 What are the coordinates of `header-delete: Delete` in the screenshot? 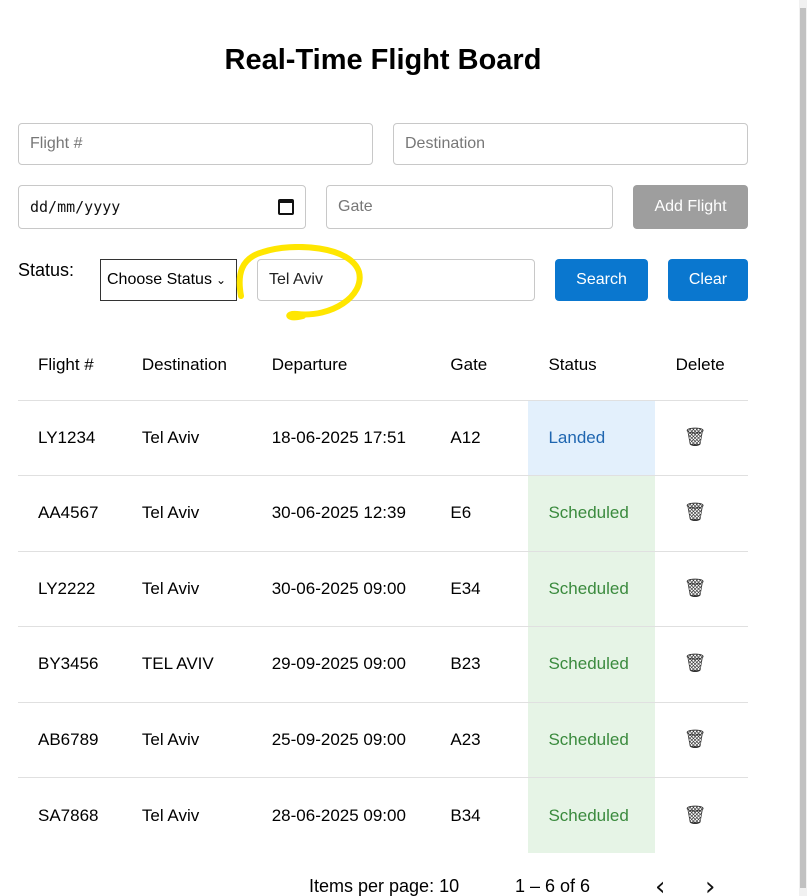 It's located at (701, 365).